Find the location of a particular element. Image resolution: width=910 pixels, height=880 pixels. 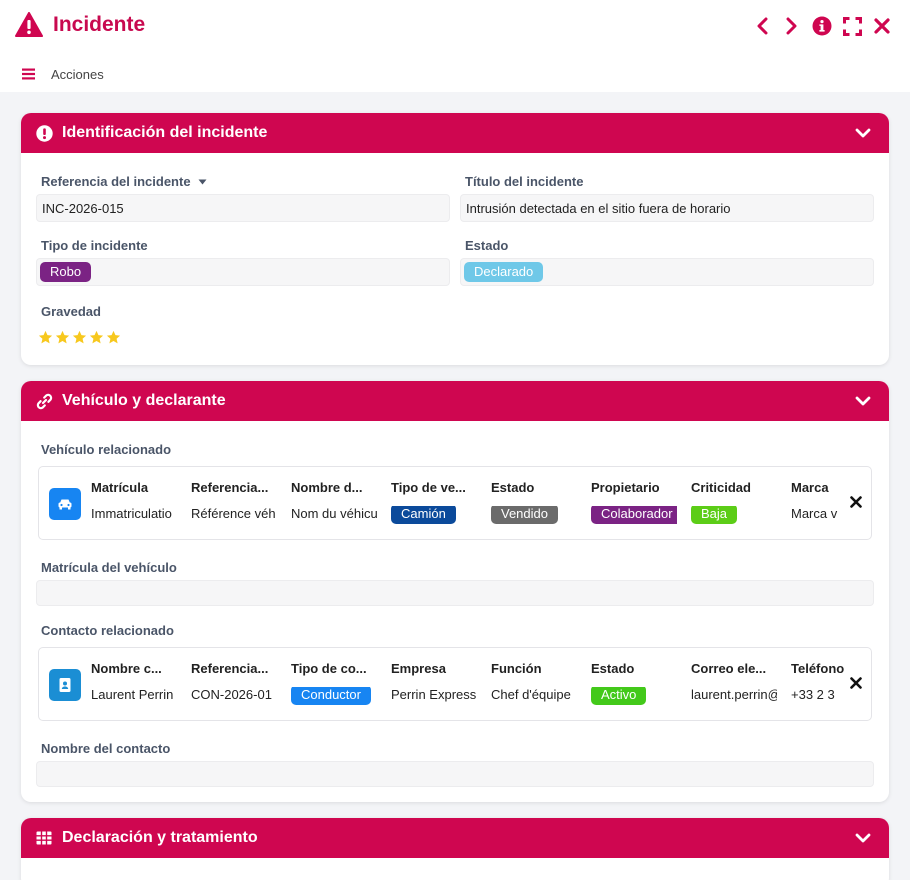

column-value: Vendido is located at coordinates (534, 515).